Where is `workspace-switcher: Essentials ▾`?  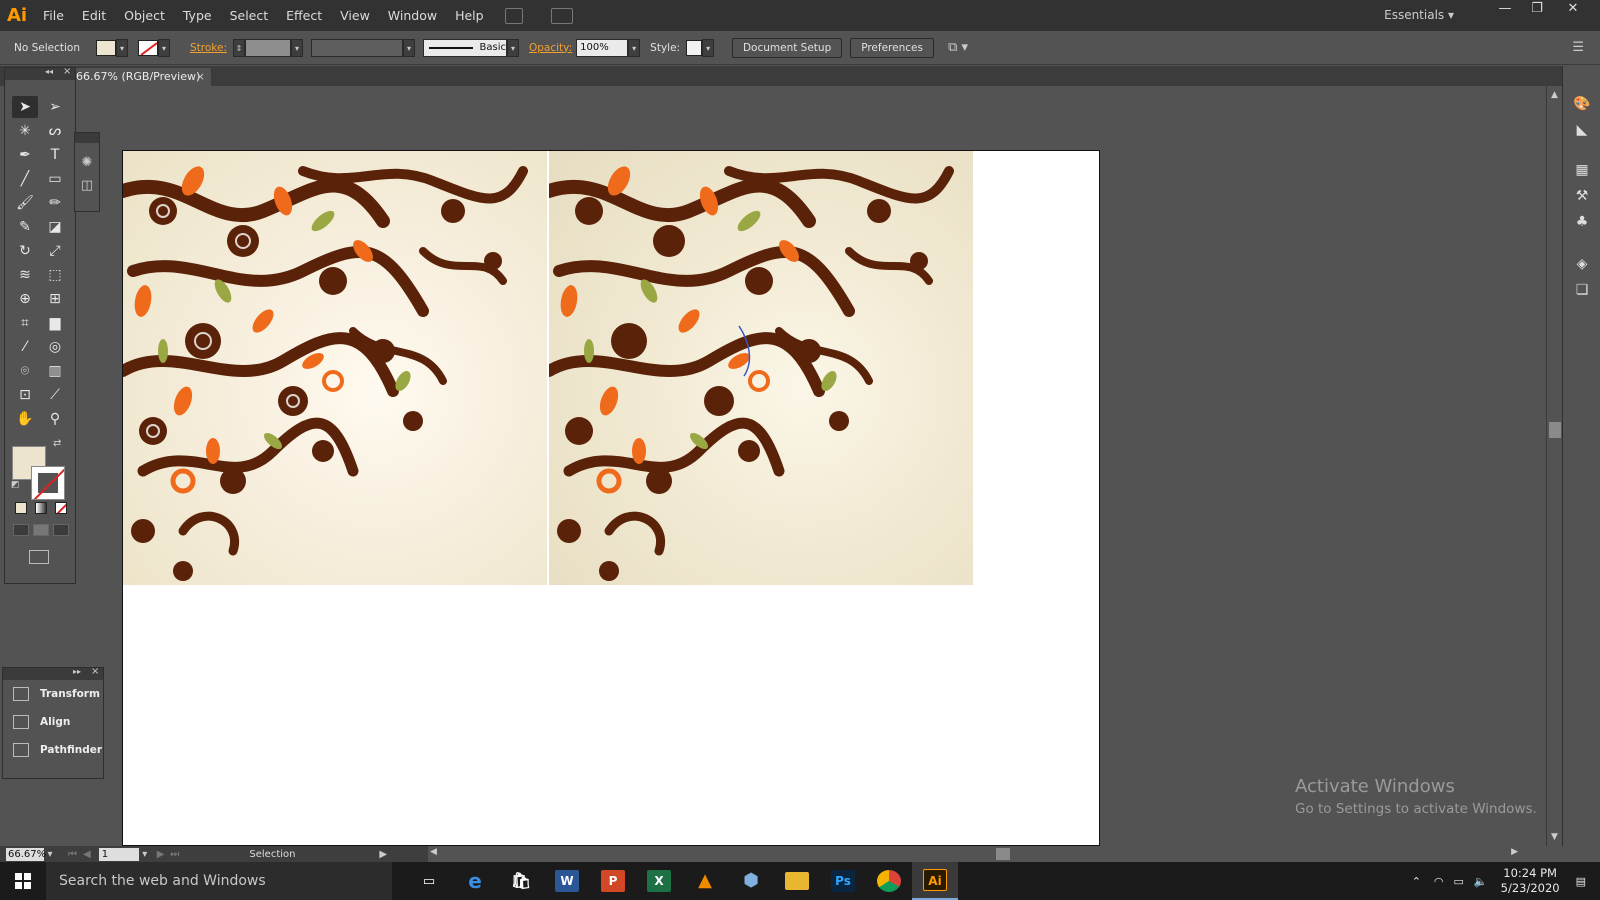
workspace-switcher: Essentials ▾ is located at coordinates (1419, 15).